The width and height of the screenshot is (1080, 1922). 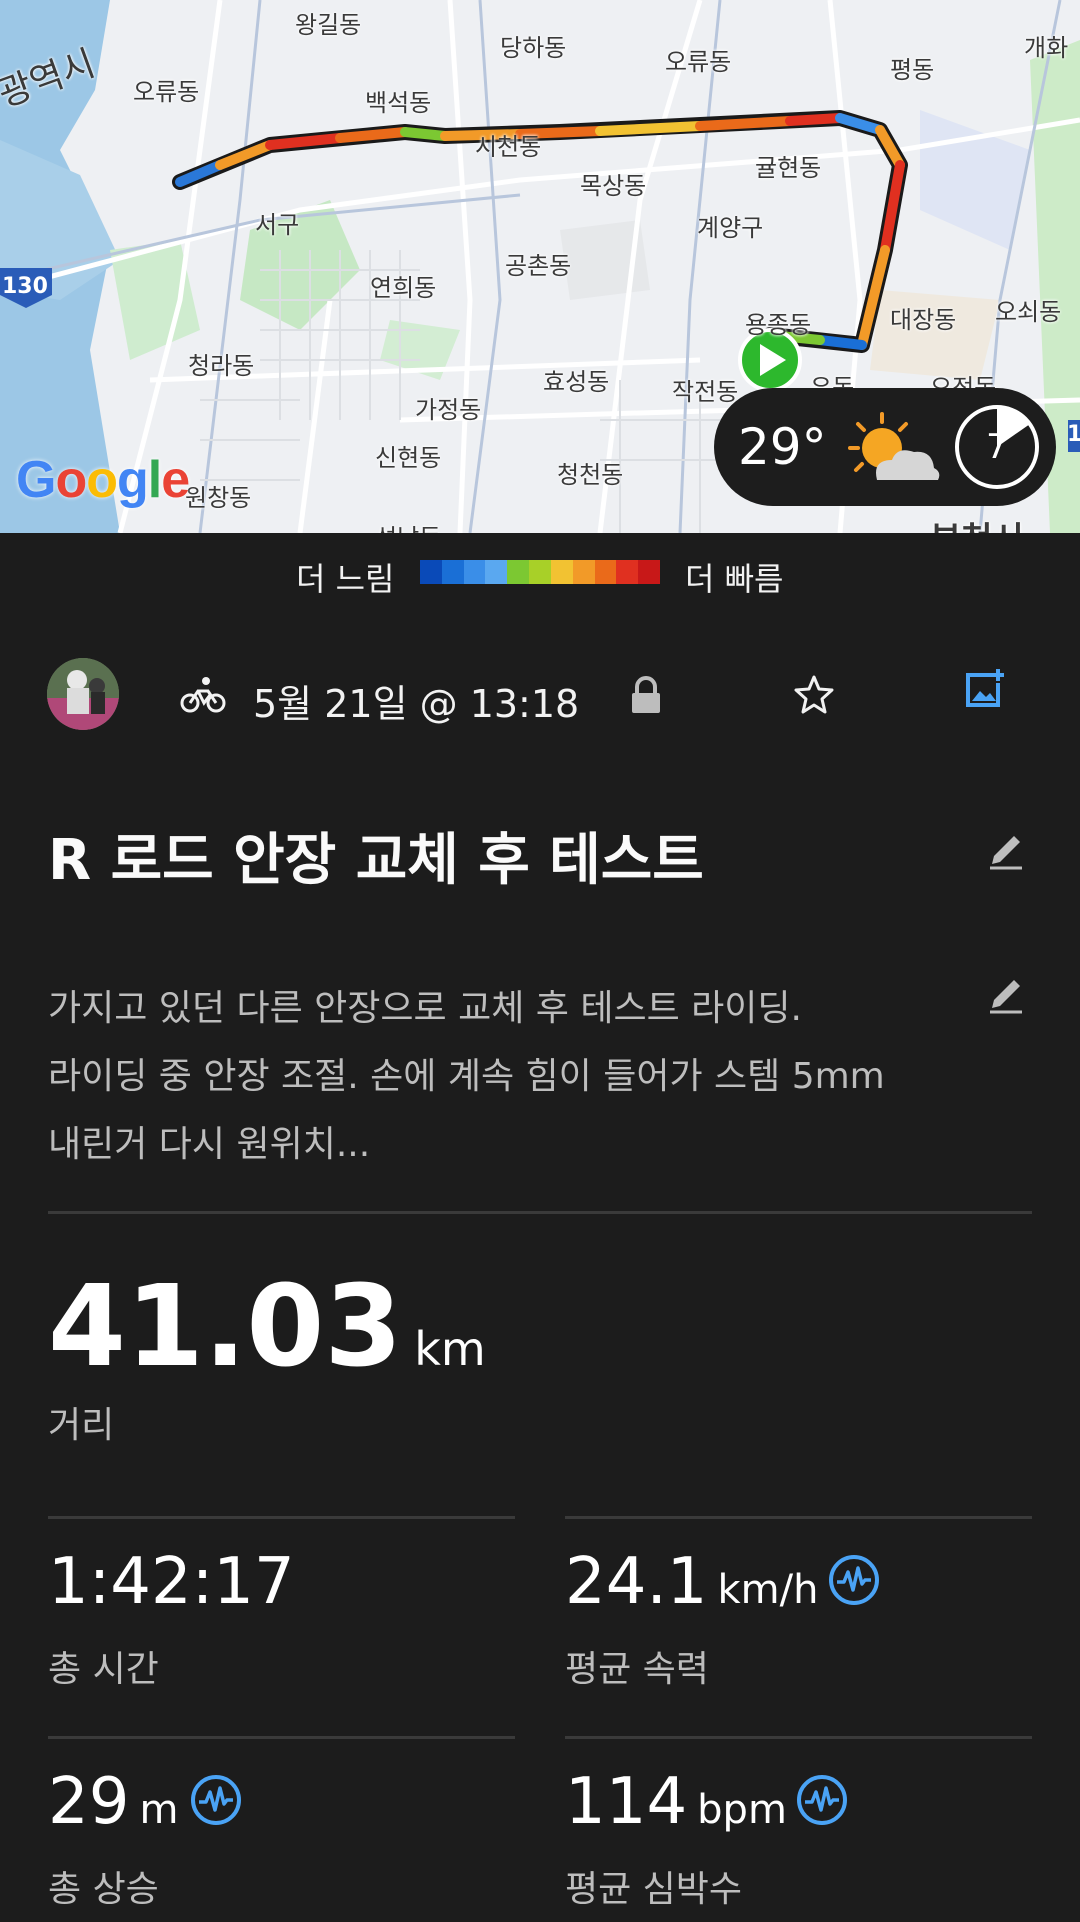 I want to click on total-ascent-label: 총 상승, so click(x=103, y=1889).